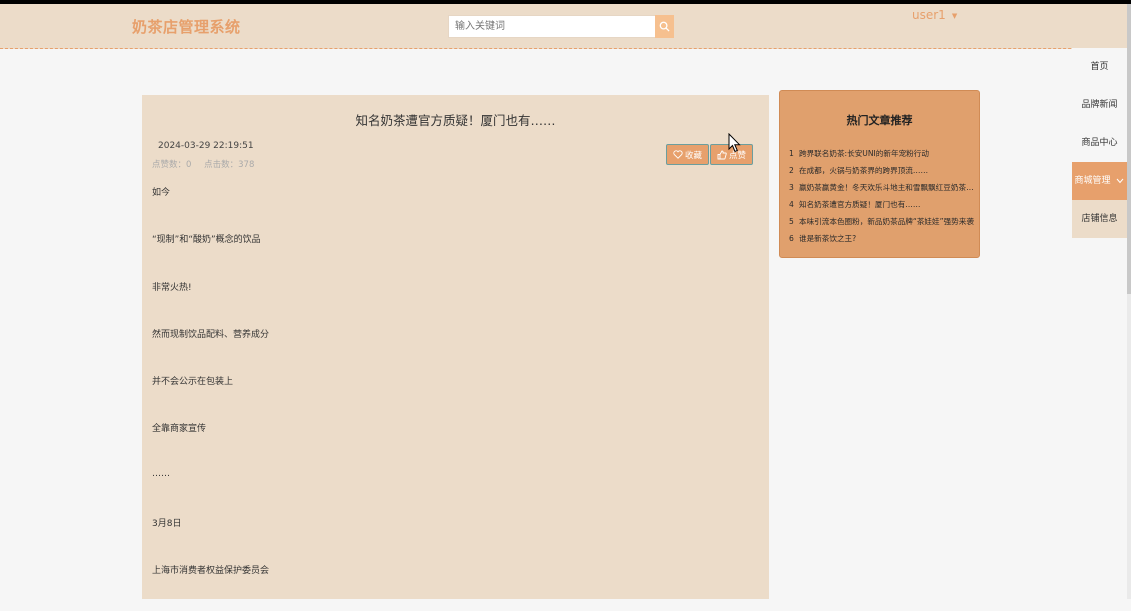 This screenshot has width=1131, height=611. What do you see at coordinates (954, 15) in the screenshot?
I see `caret-down-icon: ▼` at bounding box center [954, 15].